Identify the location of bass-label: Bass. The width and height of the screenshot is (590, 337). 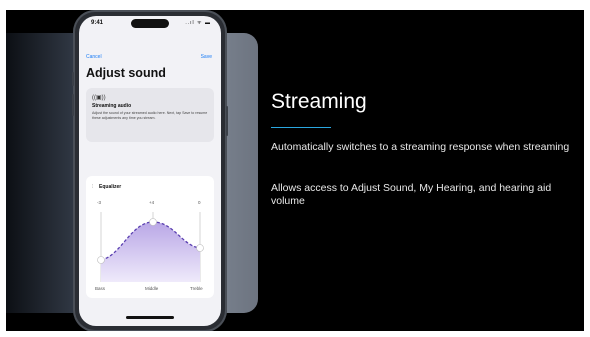
(100, 288).